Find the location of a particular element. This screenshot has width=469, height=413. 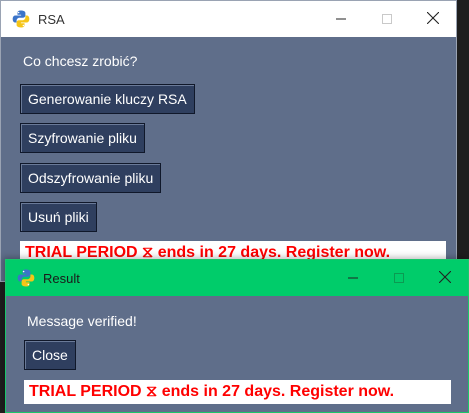

window-title: RSA is located at coordinates (51, 19).